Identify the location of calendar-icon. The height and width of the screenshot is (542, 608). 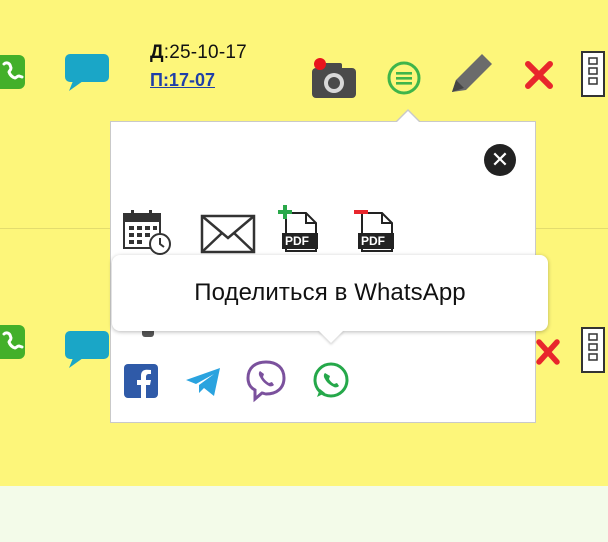
(147, 234).